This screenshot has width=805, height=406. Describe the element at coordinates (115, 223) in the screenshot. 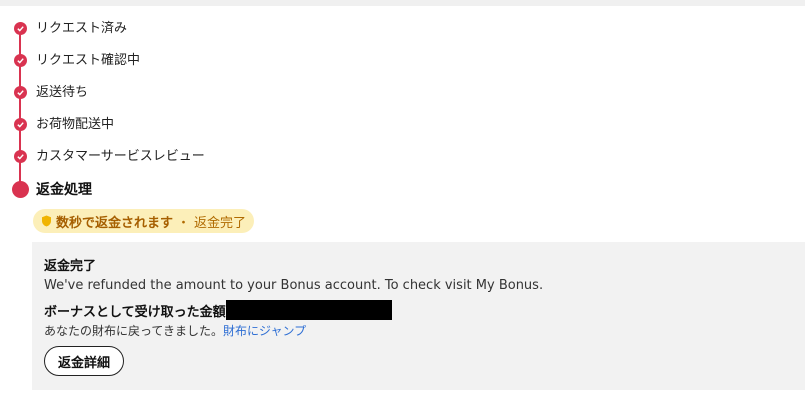

I see `badge-speed-text: 数秒で返金されます` at that location.